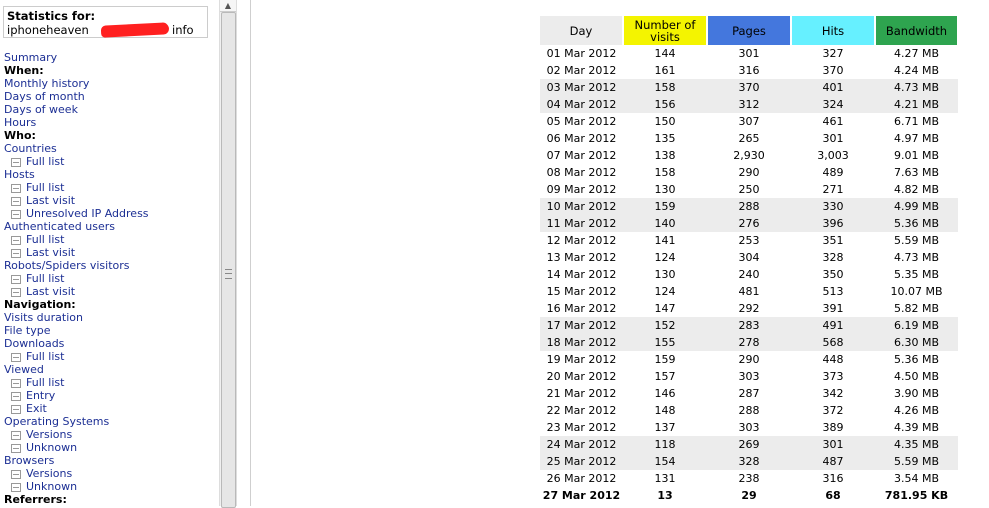  Describe the element at coordinates (581, 189) in the screenshot. I see `table-cell: 09 Mar 2012` at that location.